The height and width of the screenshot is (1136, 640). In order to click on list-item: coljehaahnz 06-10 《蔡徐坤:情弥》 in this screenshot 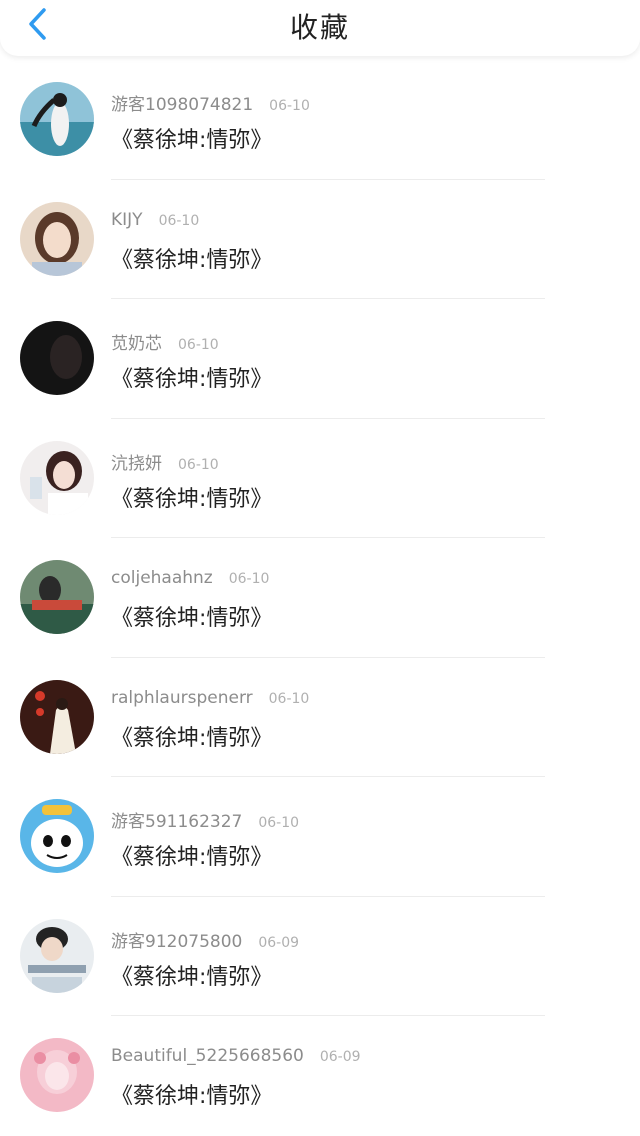, I will do `click(320, 598)`.